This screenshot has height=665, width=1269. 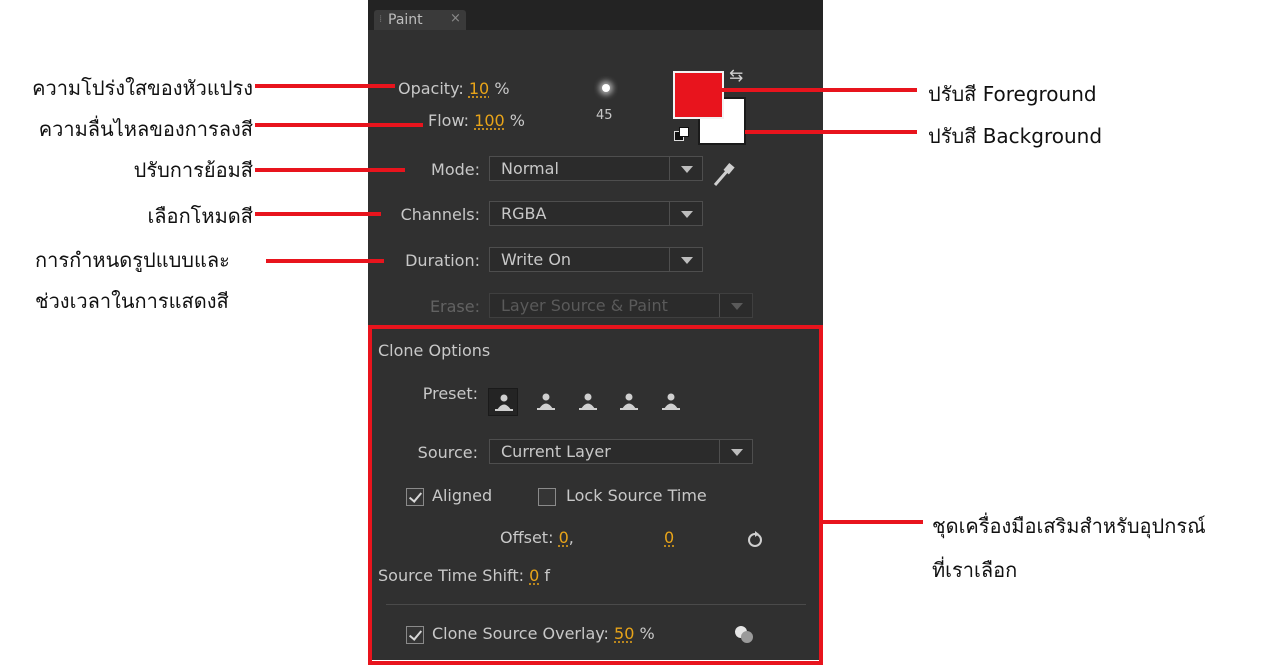 What do you see at coordinates (455, 18) in the screenshot?
I see `close-icon: ×` at bounding box center [455, 18].